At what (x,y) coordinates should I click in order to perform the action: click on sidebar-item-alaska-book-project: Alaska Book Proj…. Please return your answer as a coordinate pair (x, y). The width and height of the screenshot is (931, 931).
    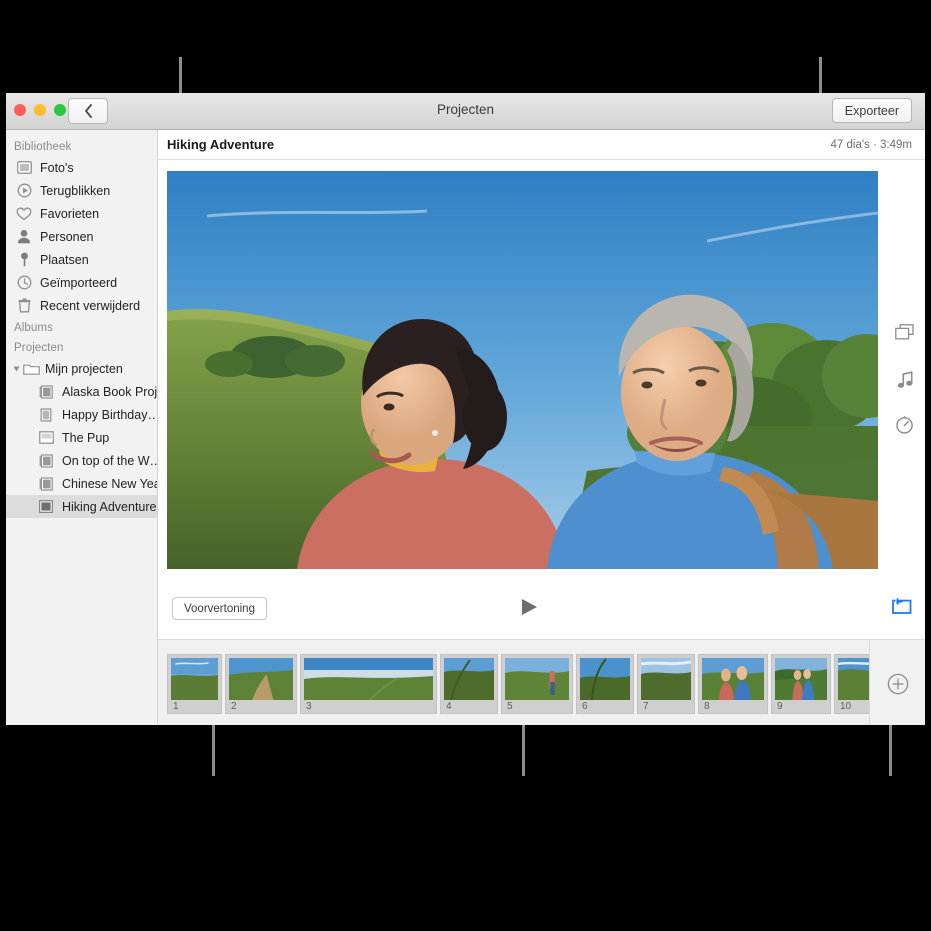
    Looking at the image, I should click on (81, 391).